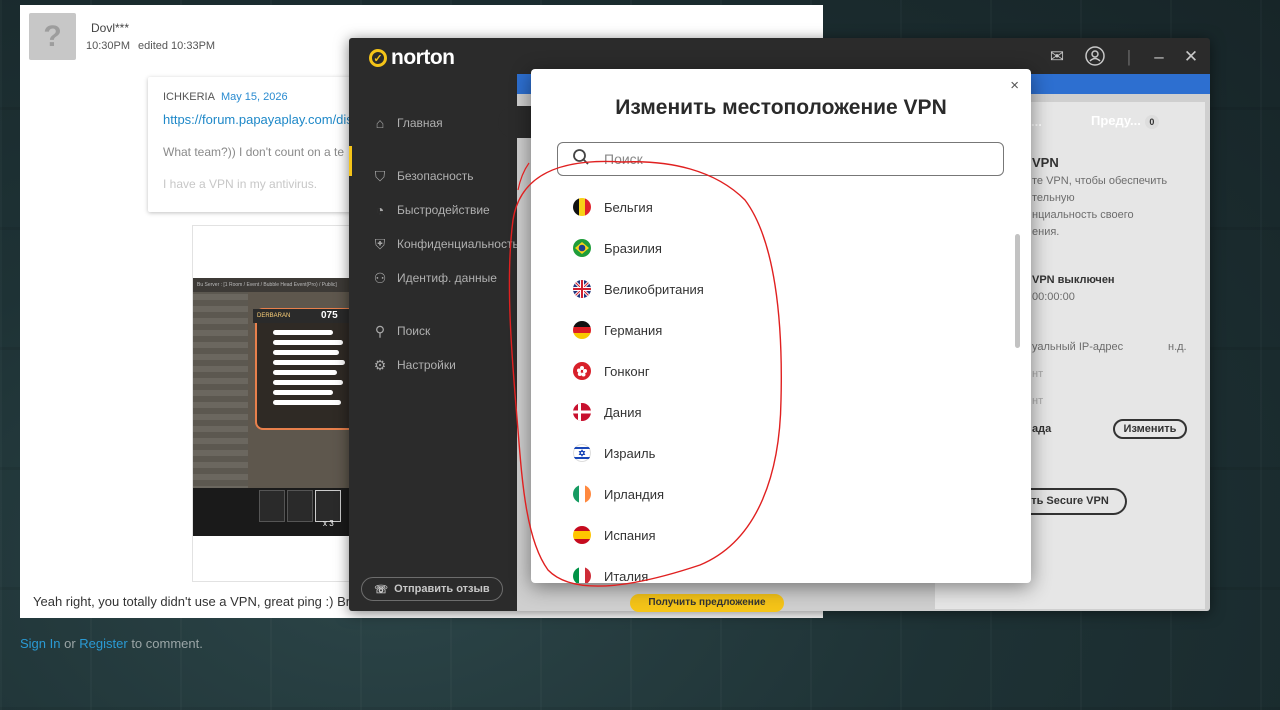 This screenshot has width=1280, height=710. Describe the element at coordinates (1191, 57) in the screenshot. I see `close-icon: ✕` at that location.